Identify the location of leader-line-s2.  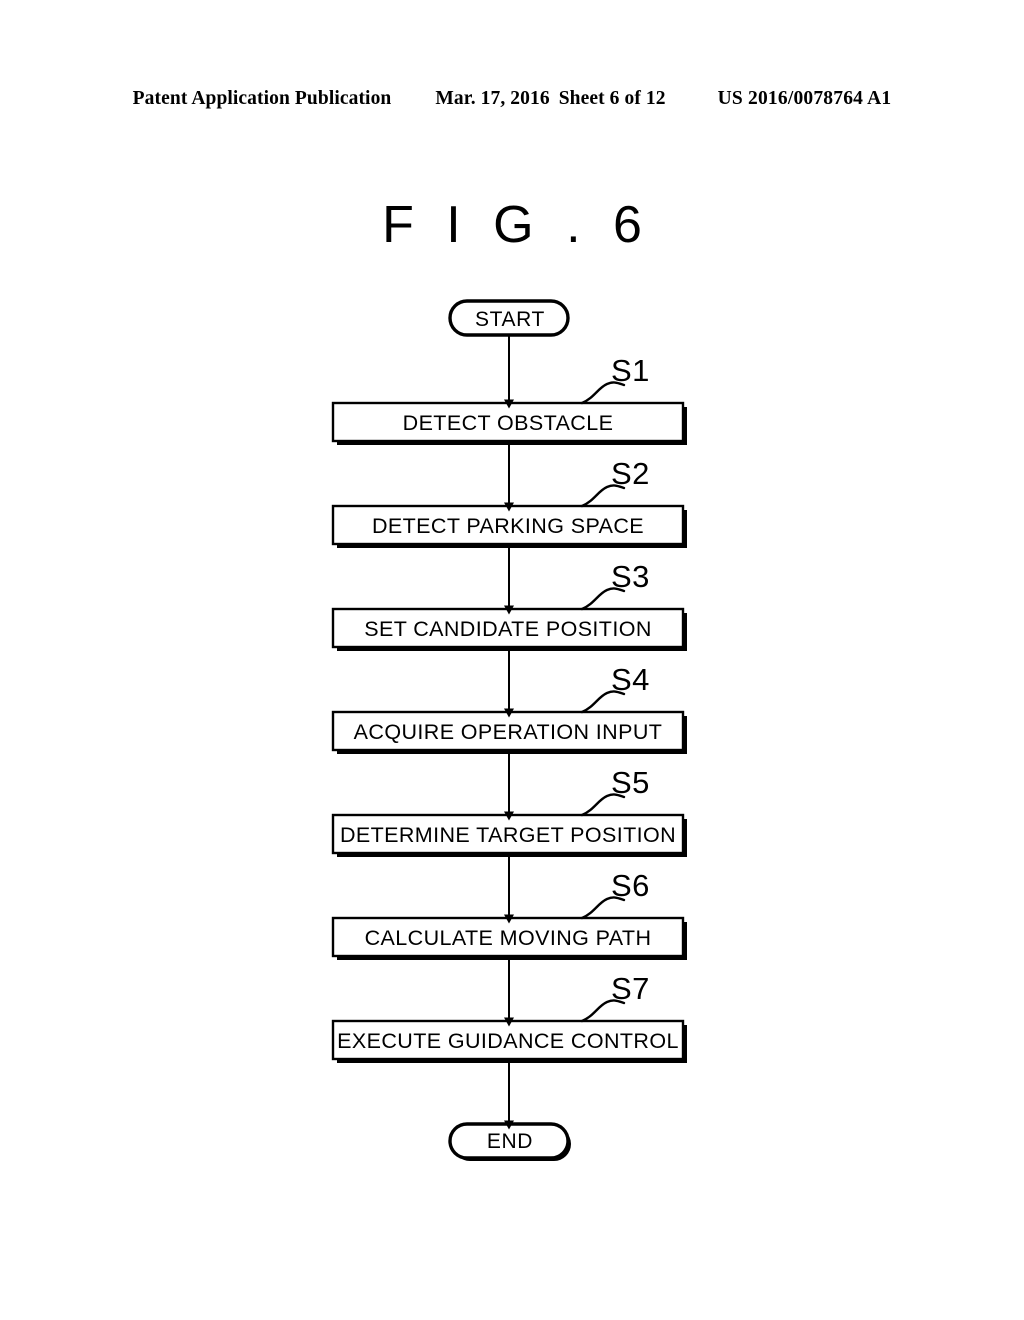
(603, 496).